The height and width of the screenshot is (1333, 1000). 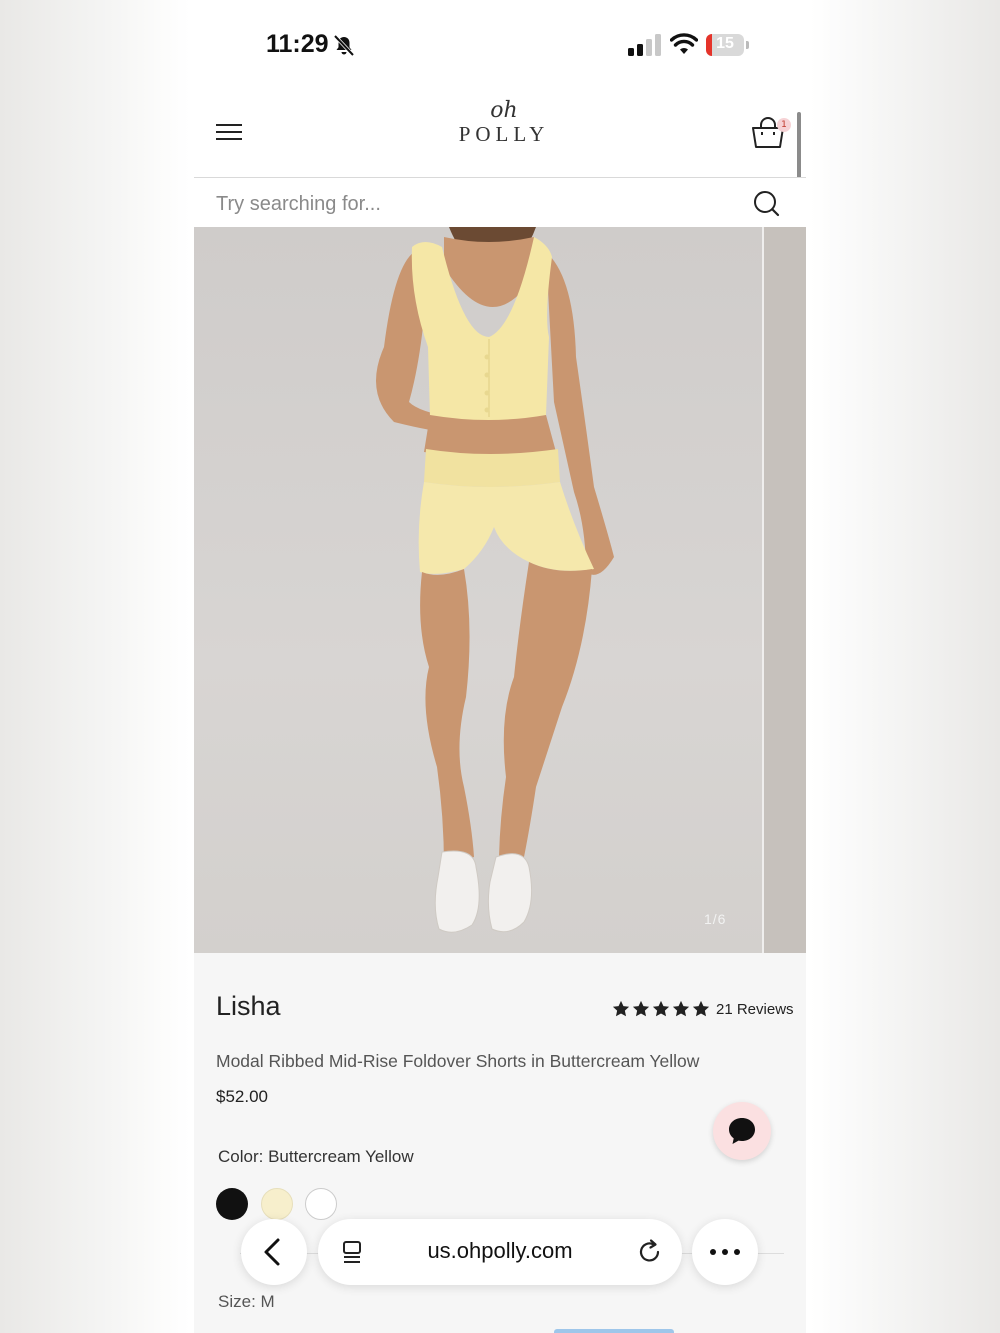 I want to click on back-button, so click(x=274, y=1252).